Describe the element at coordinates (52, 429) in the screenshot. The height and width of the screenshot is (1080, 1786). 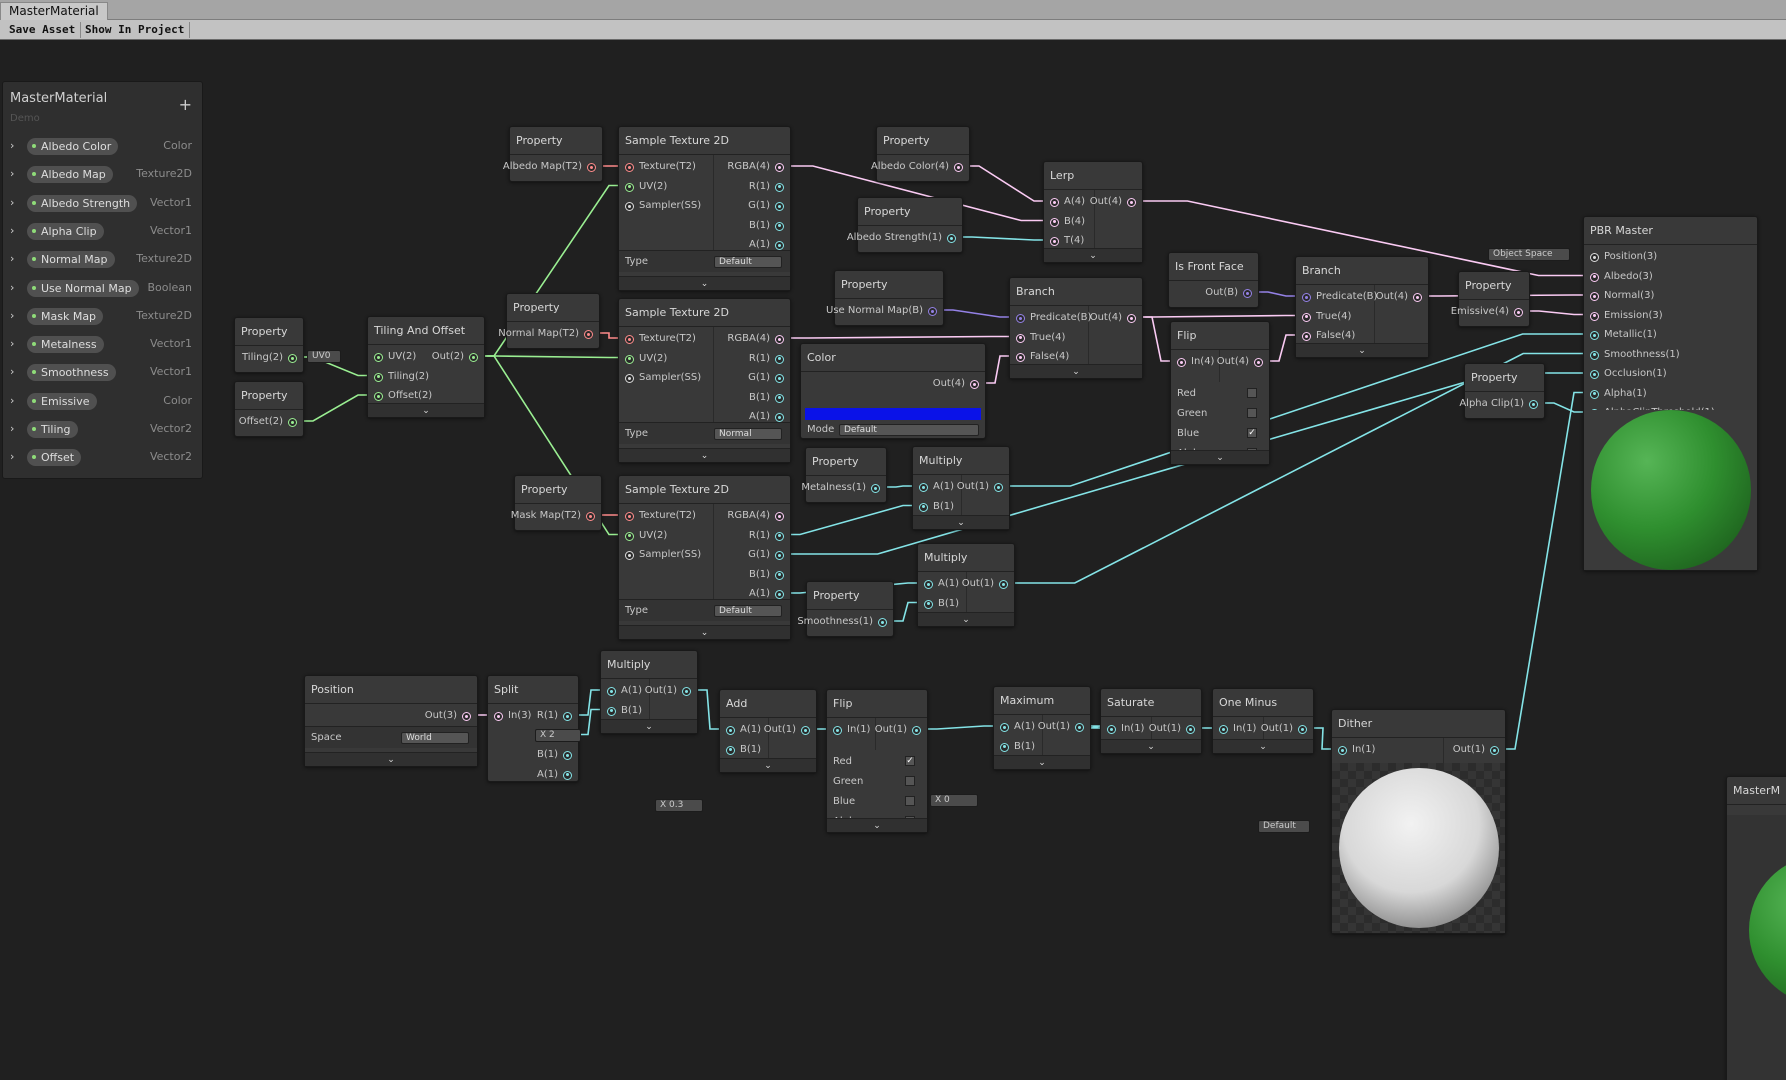
I see `property-pill: Tiling` at that location.